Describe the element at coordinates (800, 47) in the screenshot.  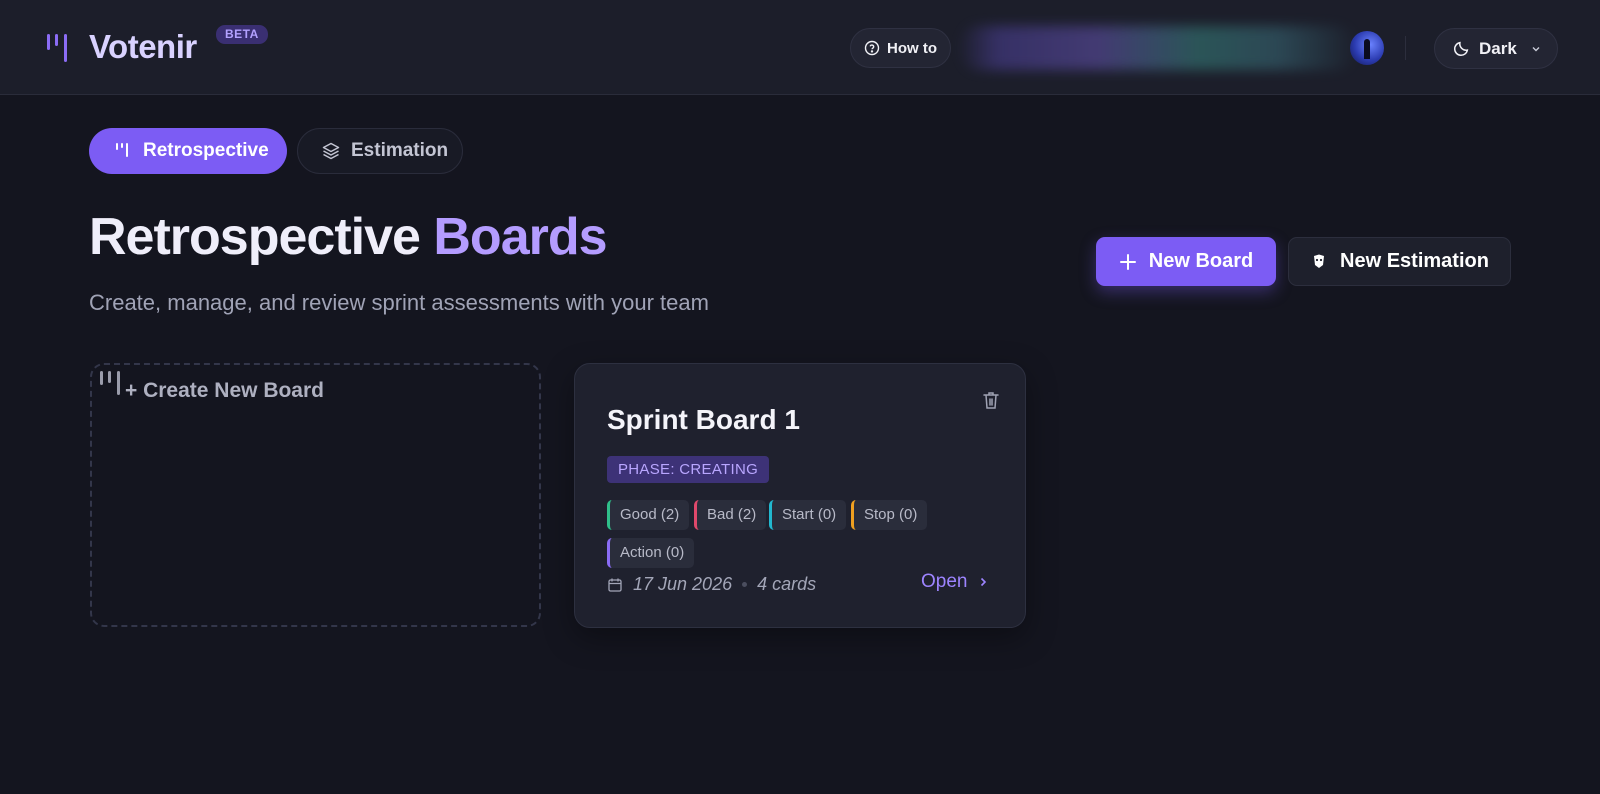
I see `top-header: Votenir BETA How to Dark` at that location.